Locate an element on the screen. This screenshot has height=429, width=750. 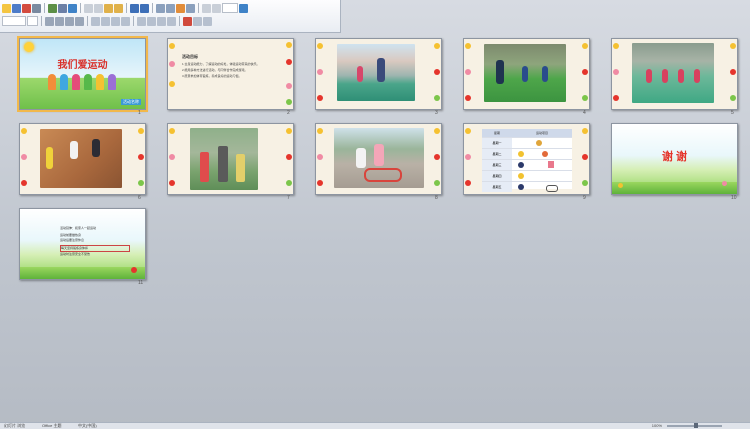
kids-race-photo is located at coordinates (525, 73).